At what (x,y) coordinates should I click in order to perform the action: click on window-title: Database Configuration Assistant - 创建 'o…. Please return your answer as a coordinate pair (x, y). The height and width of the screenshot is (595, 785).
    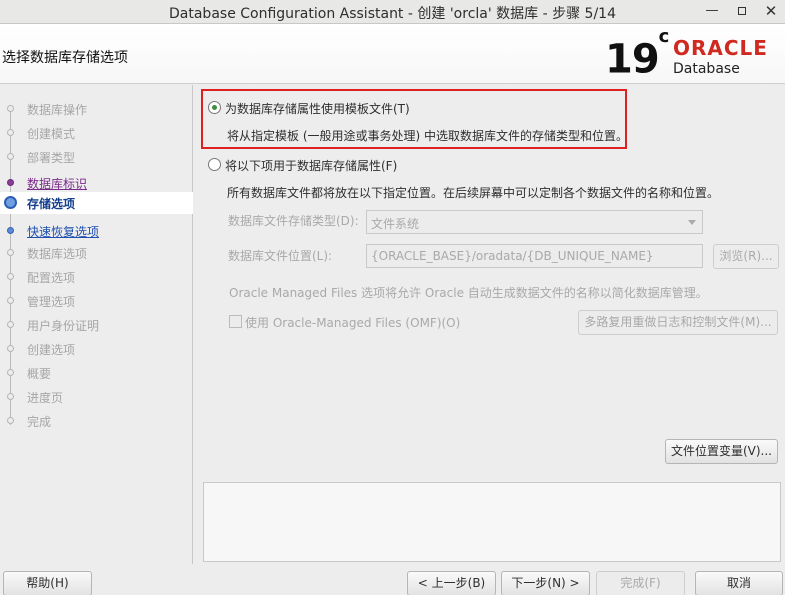
    Looking at the image, I should click on (392, 14).